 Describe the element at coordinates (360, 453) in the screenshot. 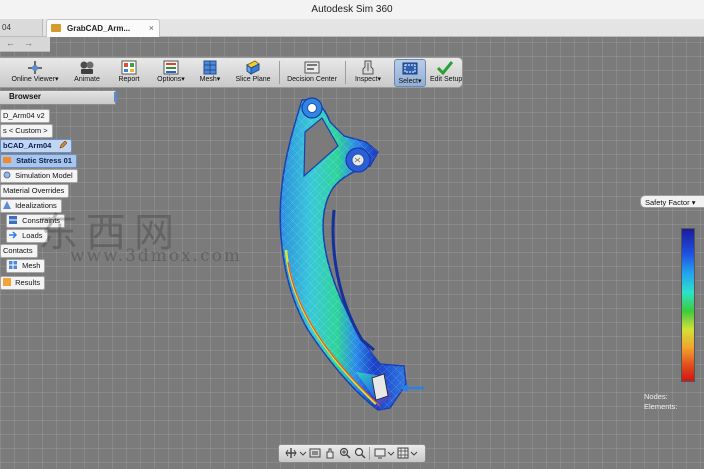

I see `zoom-icon` at that location.